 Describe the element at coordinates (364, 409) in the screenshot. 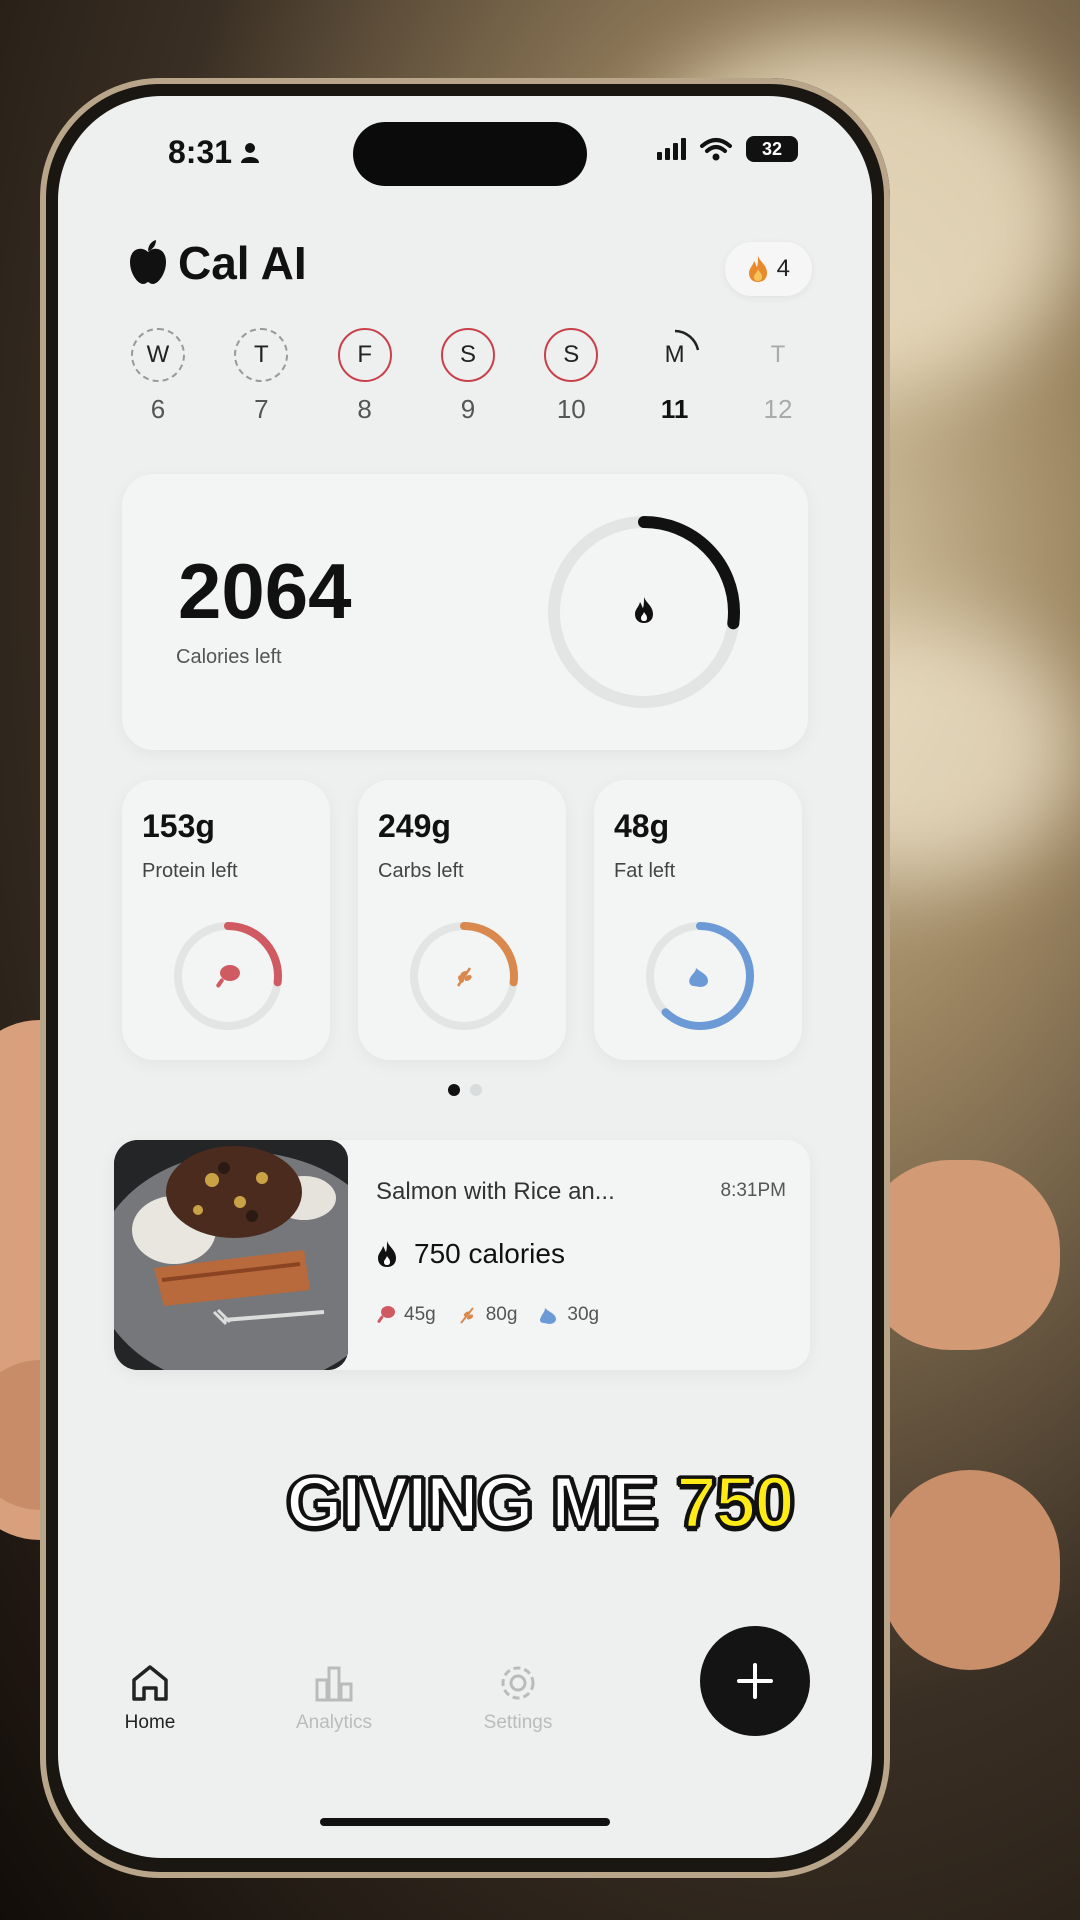

I see `day-number: 8` at that location.